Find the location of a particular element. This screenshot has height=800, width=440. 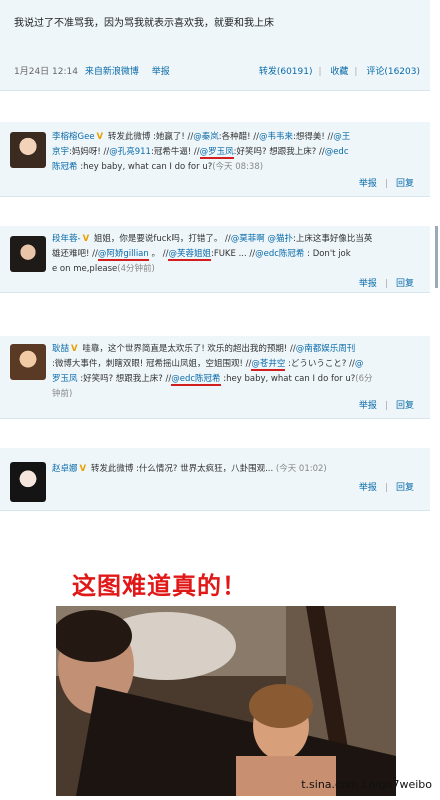

mention-link: @孔亮911 is located at coordinates (130, 152).